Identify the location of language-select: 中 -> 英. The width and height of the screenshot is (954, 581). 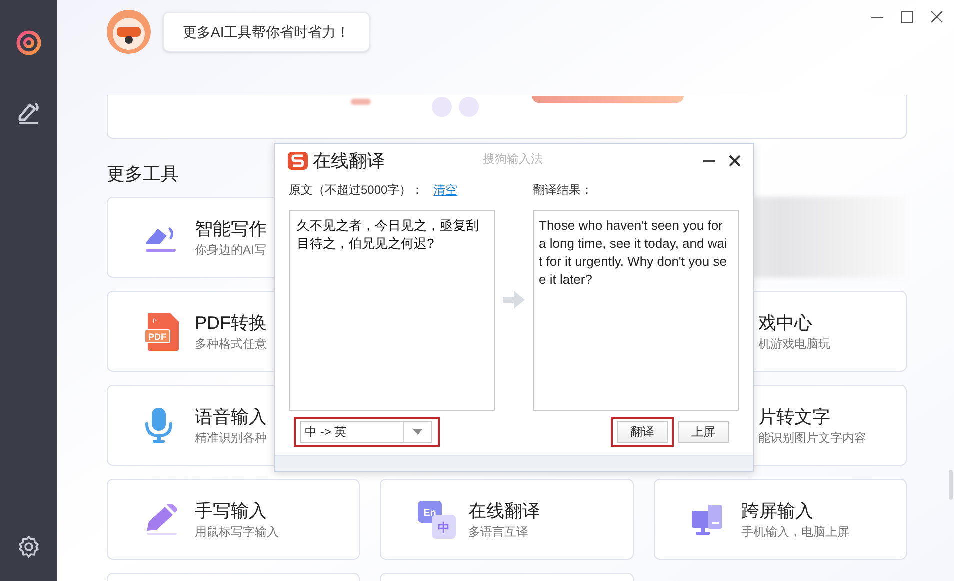
(366, 432).